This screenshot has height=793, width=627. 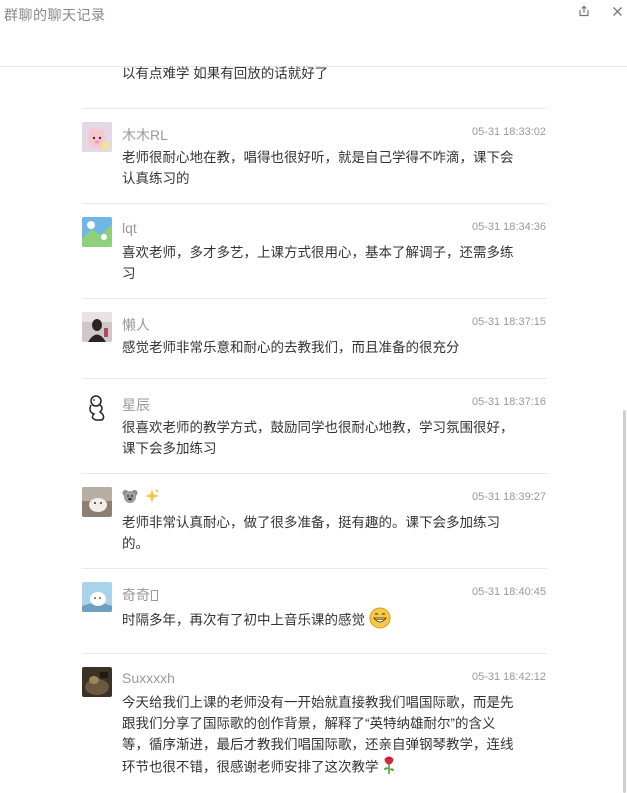 What do you see at coordinates (314, 84) in the screenshot?
I see `message-item: 以有点难学 如果有回放的话就好了` at bounding box center [314, 84].